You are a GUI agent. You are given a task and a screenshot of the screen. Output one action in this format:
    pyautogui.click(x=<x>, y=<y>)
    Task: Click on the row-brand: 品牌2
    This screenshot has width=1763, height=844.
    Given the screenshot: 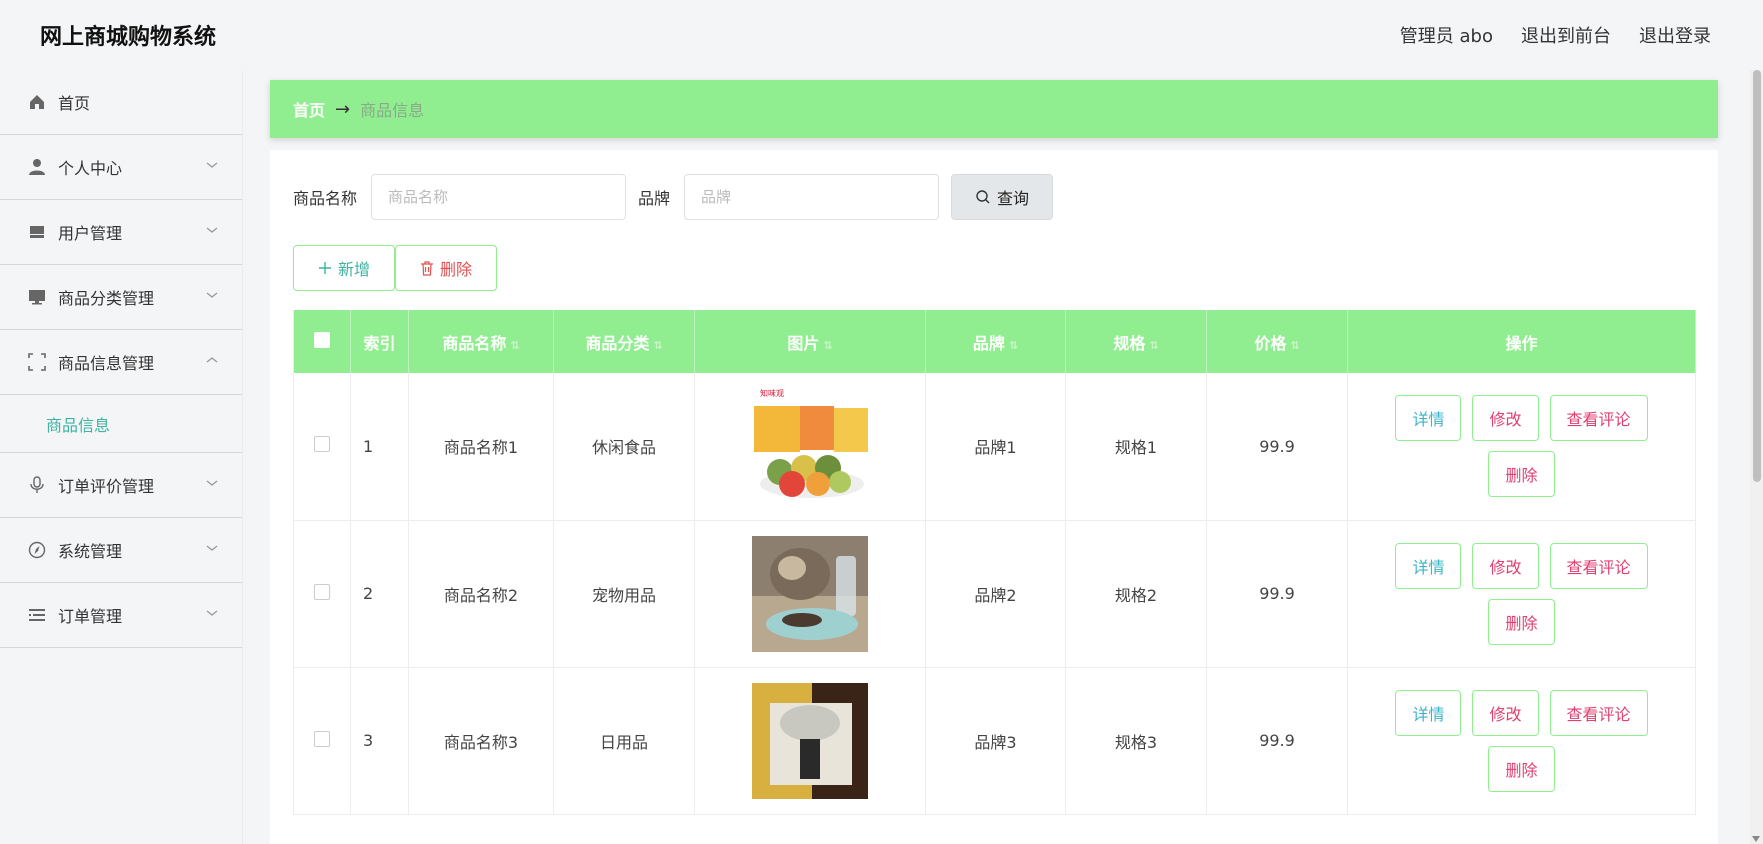 What is the action you would take?
    pyautogui.click(x=995, y=594)
    